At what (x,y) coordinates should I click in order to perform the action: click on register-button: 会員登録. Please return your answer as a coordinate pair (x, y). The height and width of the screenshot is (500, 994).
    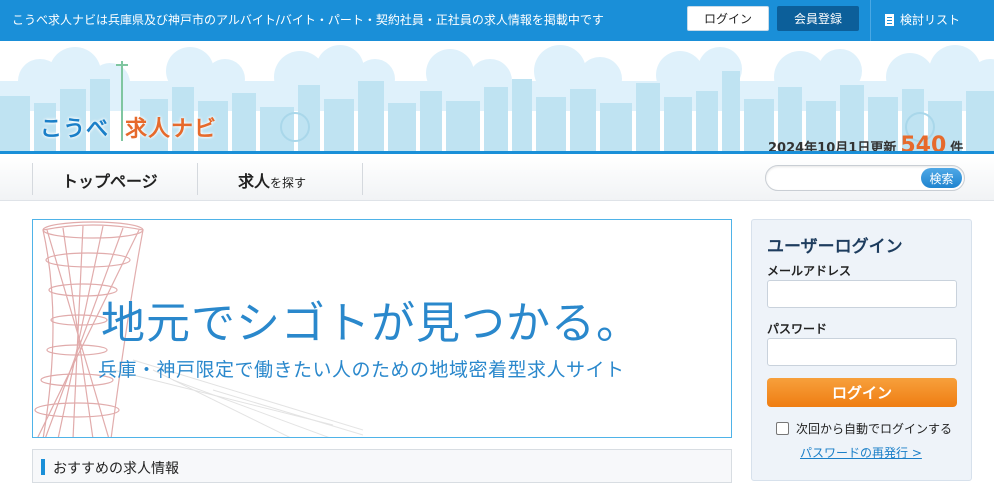
    Looking at the image, I should click on (818, 18).